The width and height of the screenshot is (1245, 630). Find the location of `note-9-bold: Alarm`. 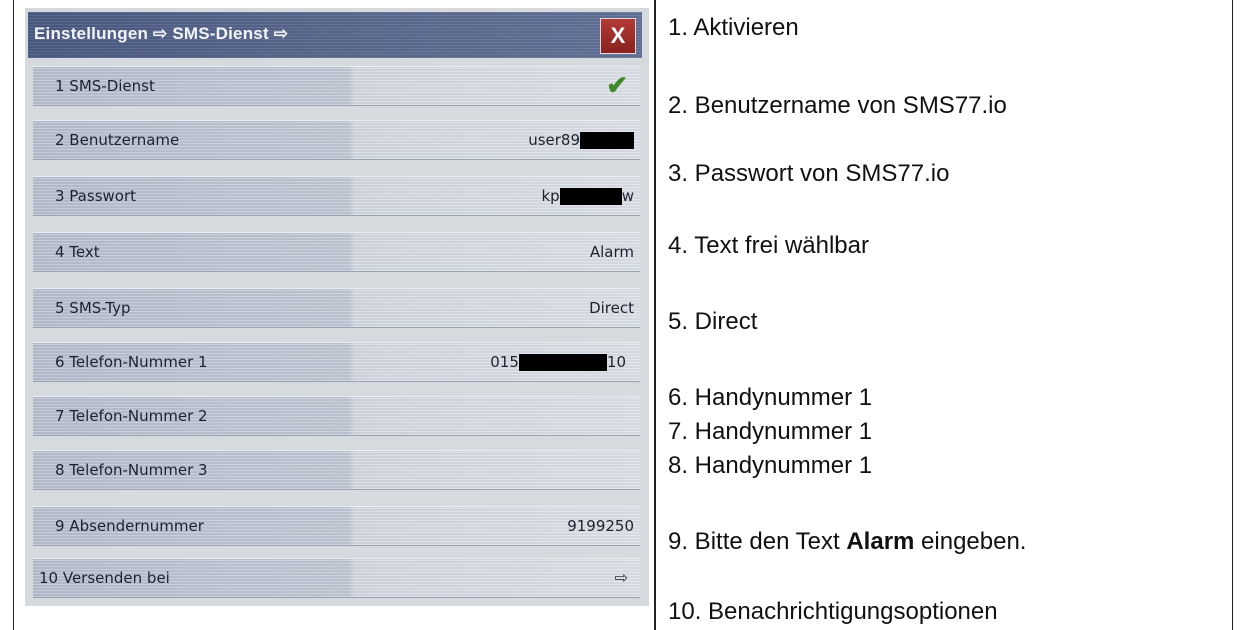

note-9-bold: Alarm is located at coordinates (880, 541).